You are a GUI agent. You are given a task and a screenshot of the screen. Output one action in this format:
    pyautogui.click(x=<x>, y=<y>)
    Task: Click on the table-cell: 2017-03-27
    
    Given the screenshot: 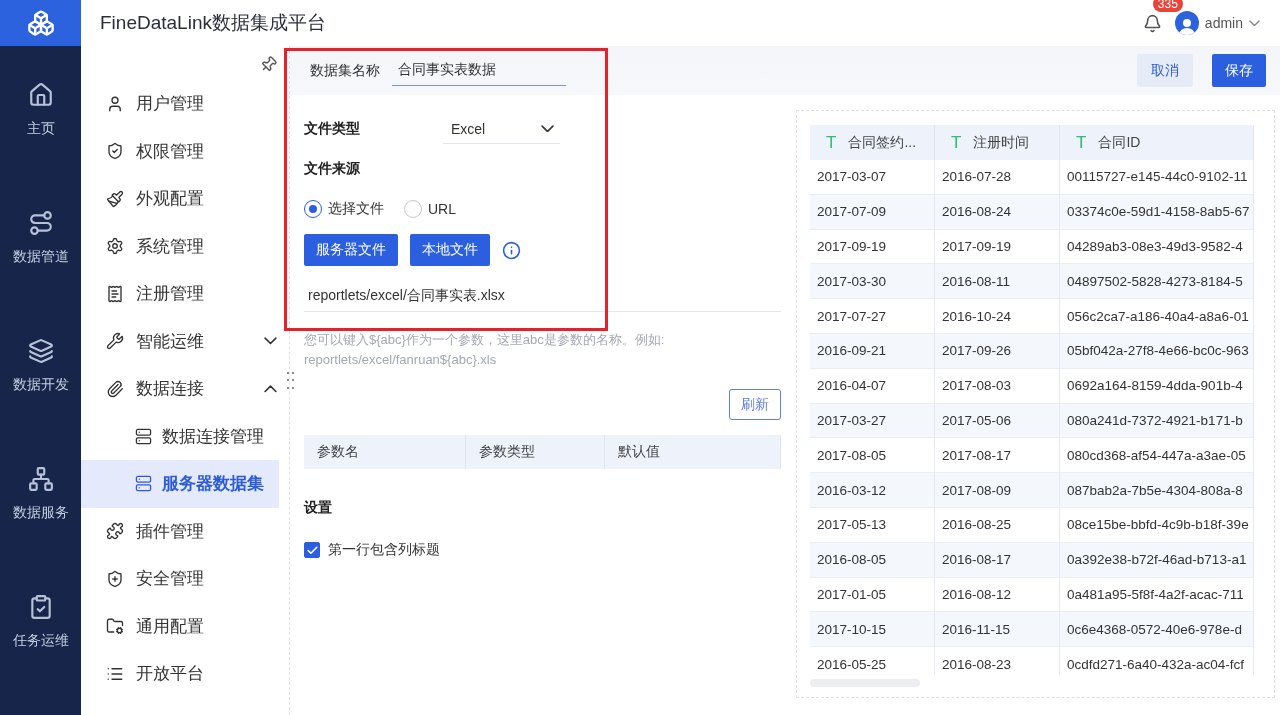 What is the action you would take?
    pyautogui.click(x=872, y=421)
    